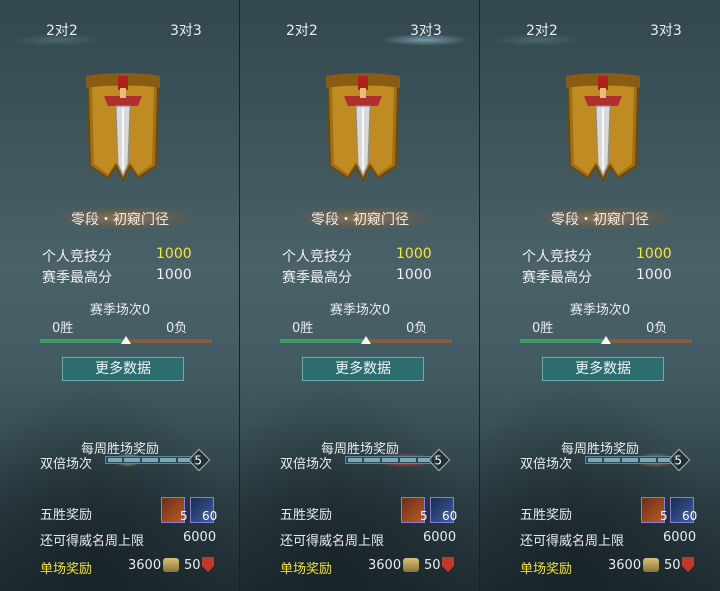 This screenshot has width=720, height=591. I want to click on double-matches-progress: 5, so click(158, 460).